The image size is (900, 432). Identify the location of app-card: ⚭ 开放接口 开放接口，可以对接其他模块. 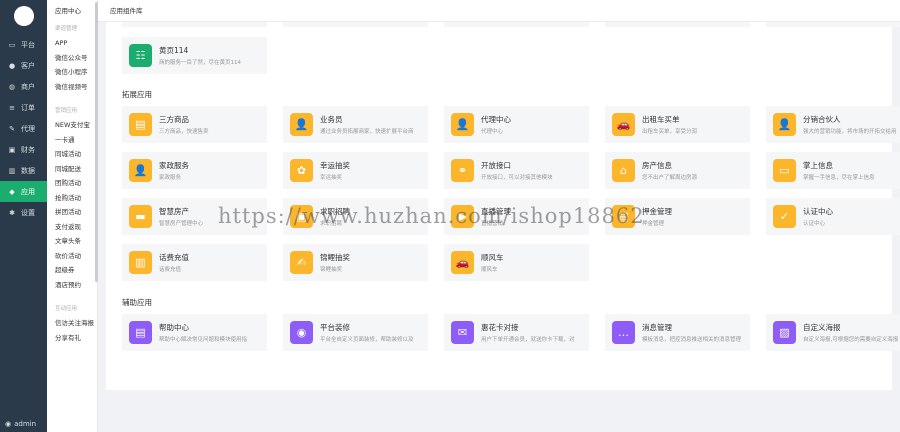
(516, 170).